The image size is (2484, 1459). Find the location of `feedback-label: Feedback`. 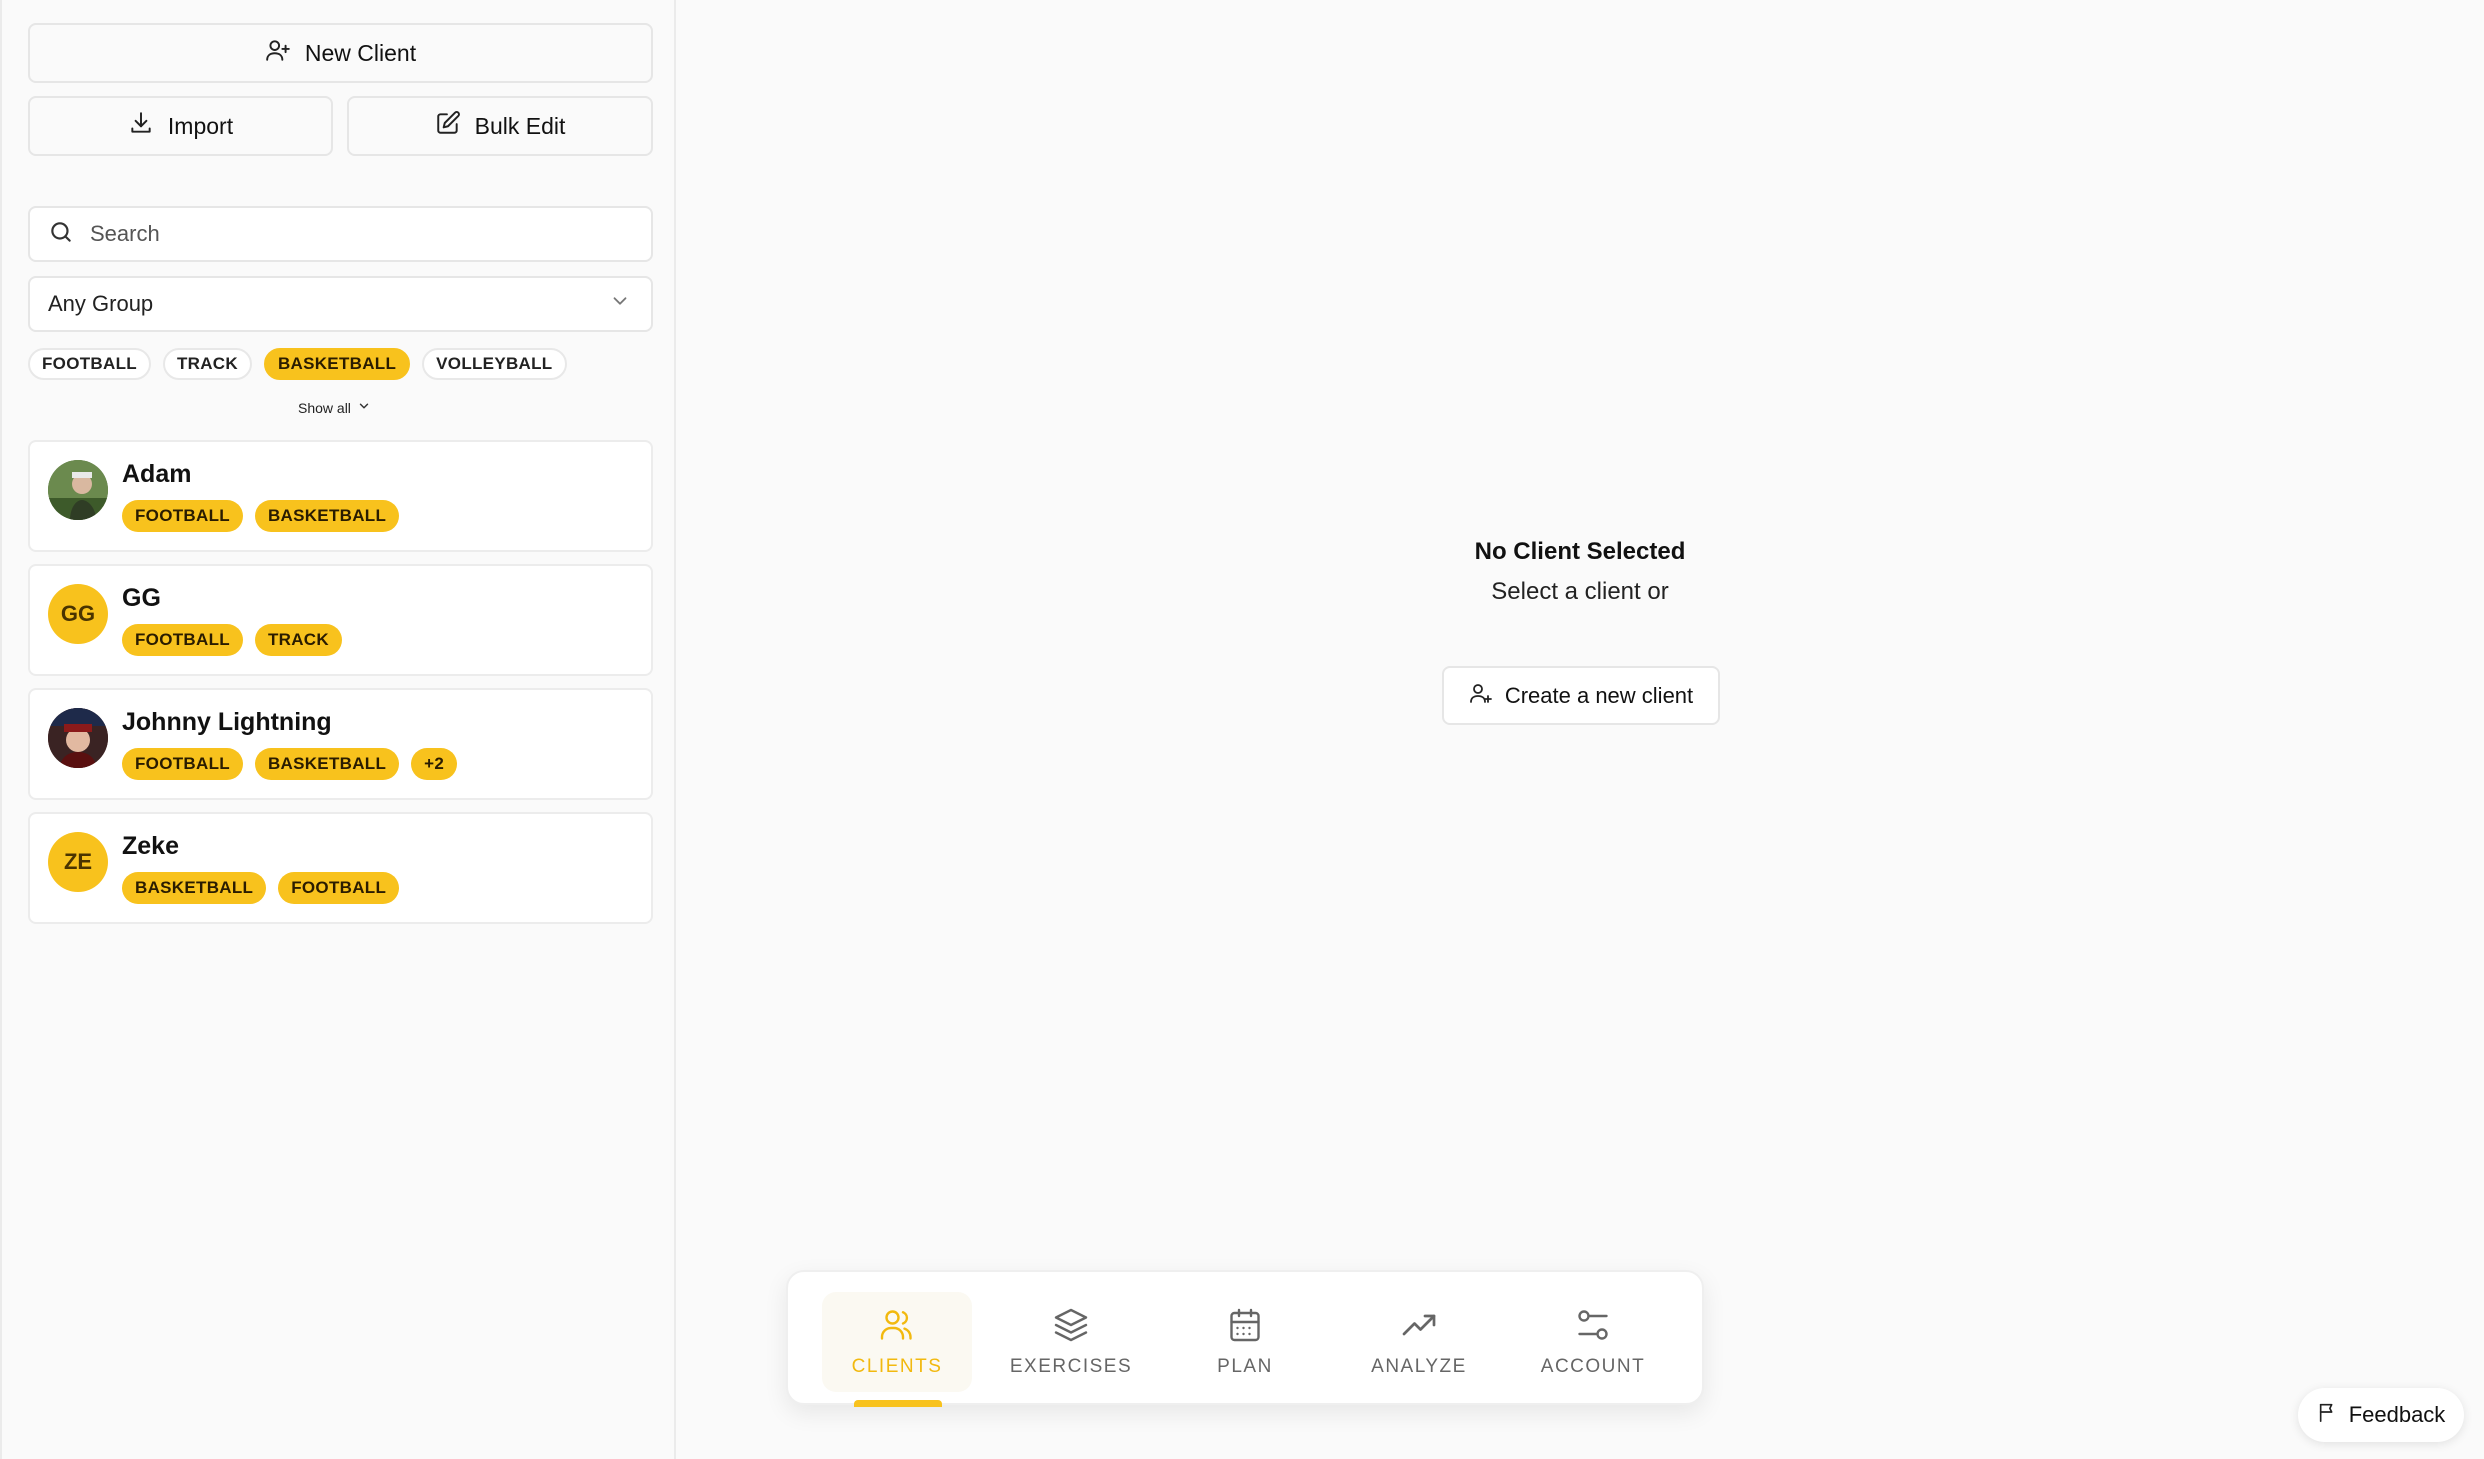

feedback-label: Feedback is located at coordinates (2397, 1414).